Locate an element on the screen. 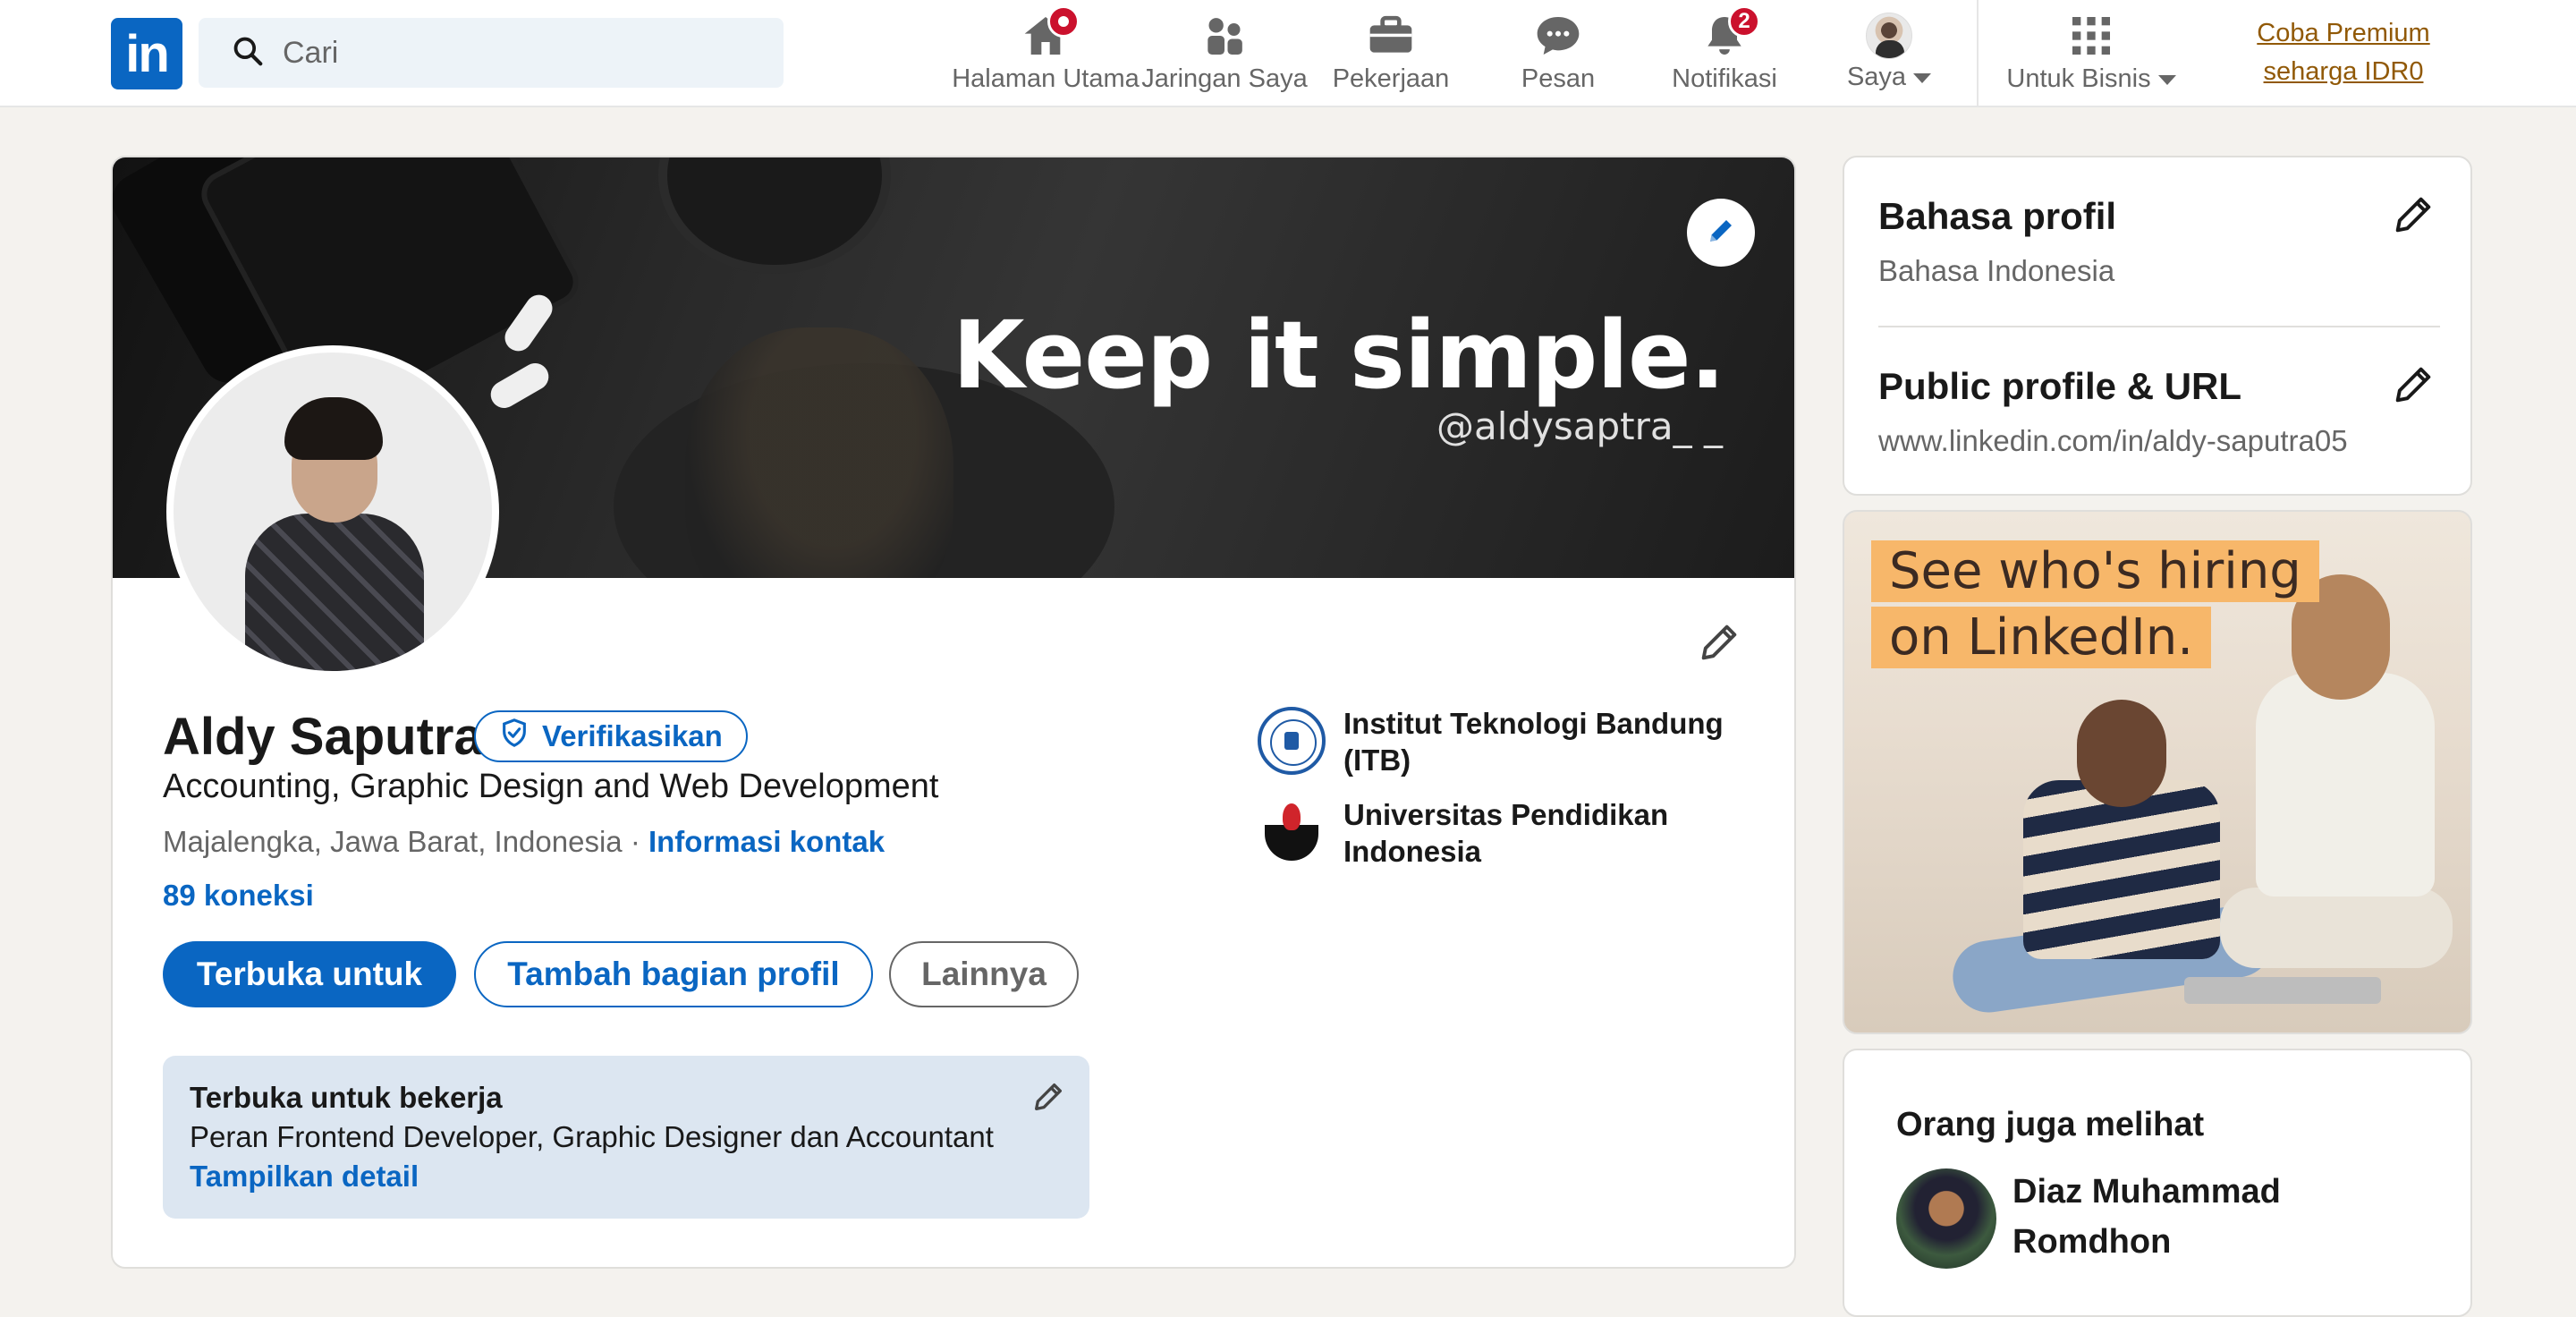 The height and width of the screenshot is (1317, 2576). nav-messaging: Pesan is located at coordinates (1558, 54).